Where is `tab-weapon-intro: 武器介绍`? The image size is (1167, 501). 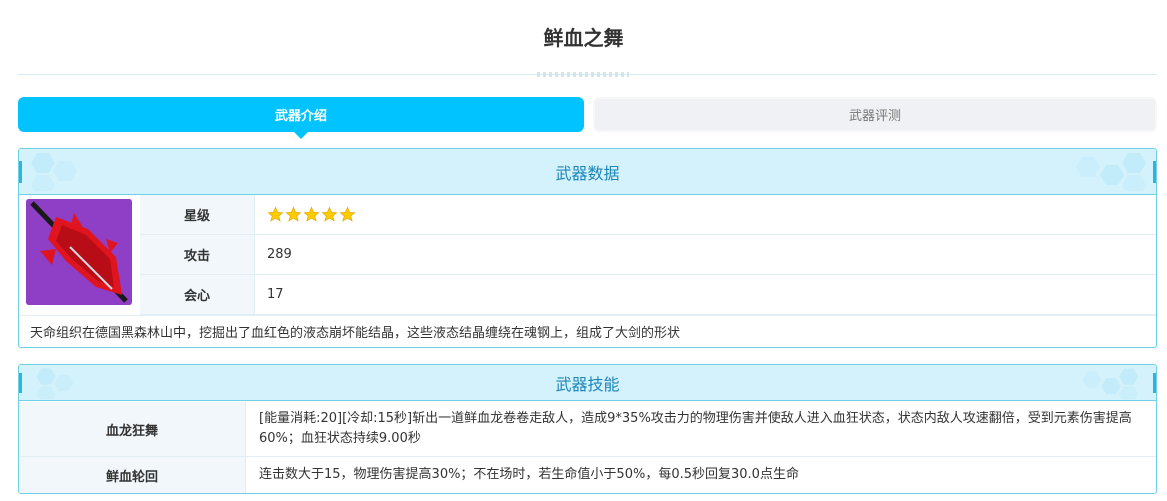
tab-weapon-intro: 武器介绍 is located at coordinates (301, 118).